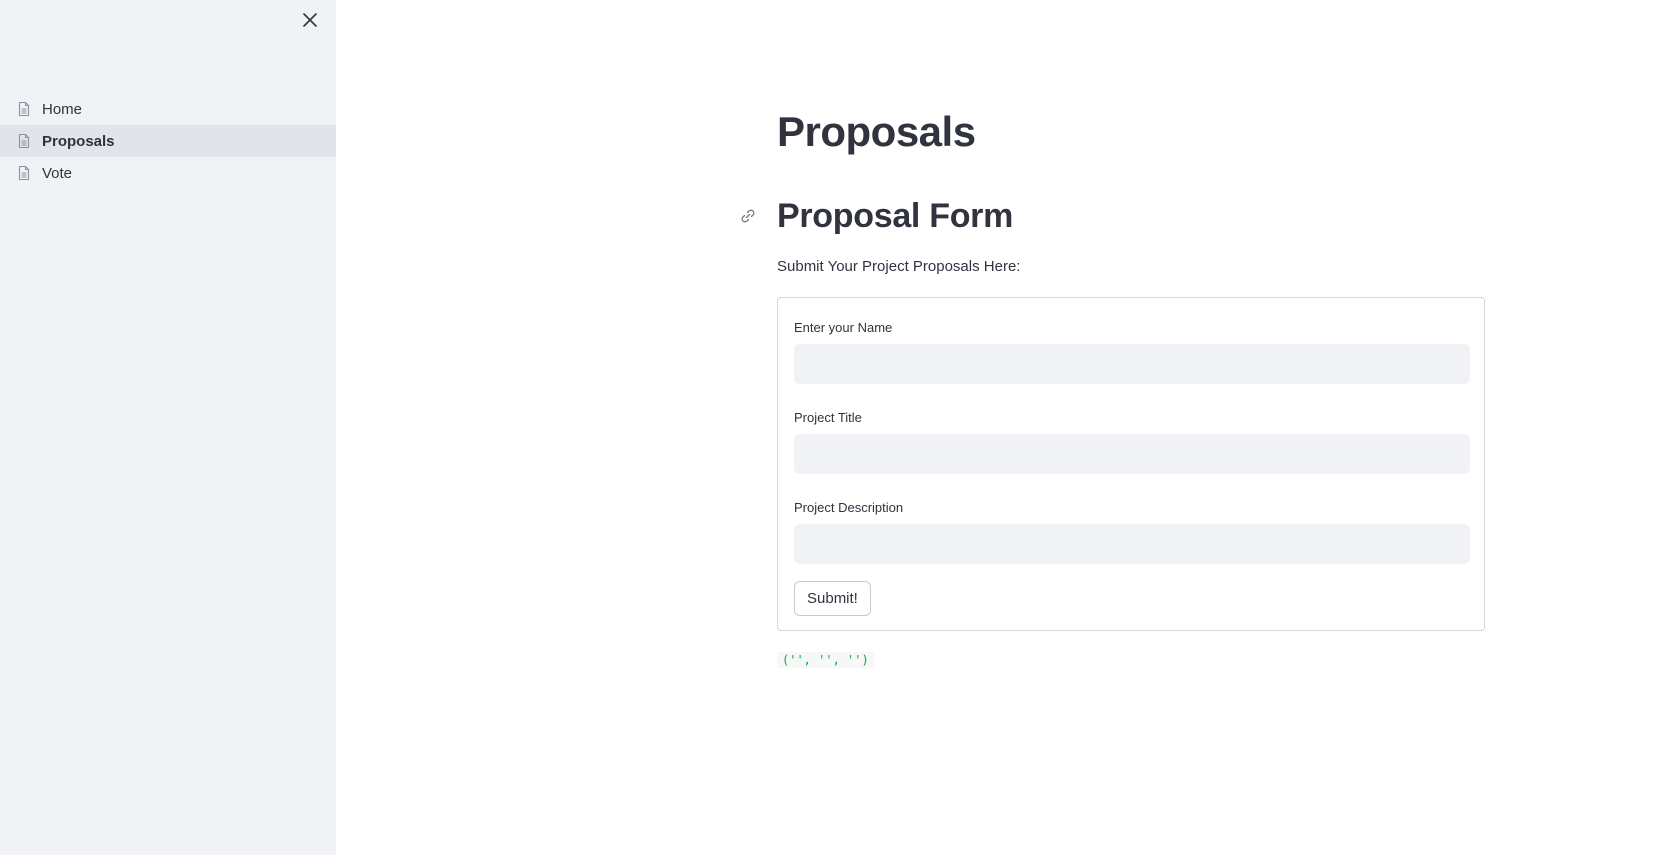  Describe the element at coordinates (849, 507) in the screenshot. I see `project-description-label: Project Description` at that location.